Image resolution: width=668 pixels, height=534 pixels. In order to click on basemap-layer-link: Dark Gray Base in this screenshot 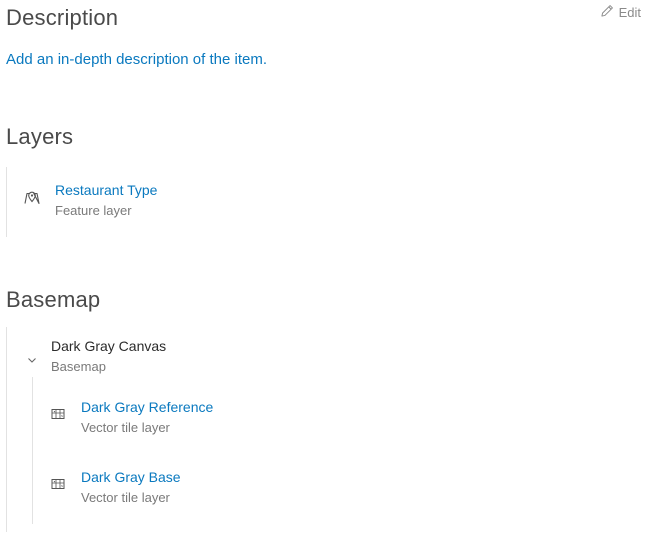, I will do `click(131, 477)`.